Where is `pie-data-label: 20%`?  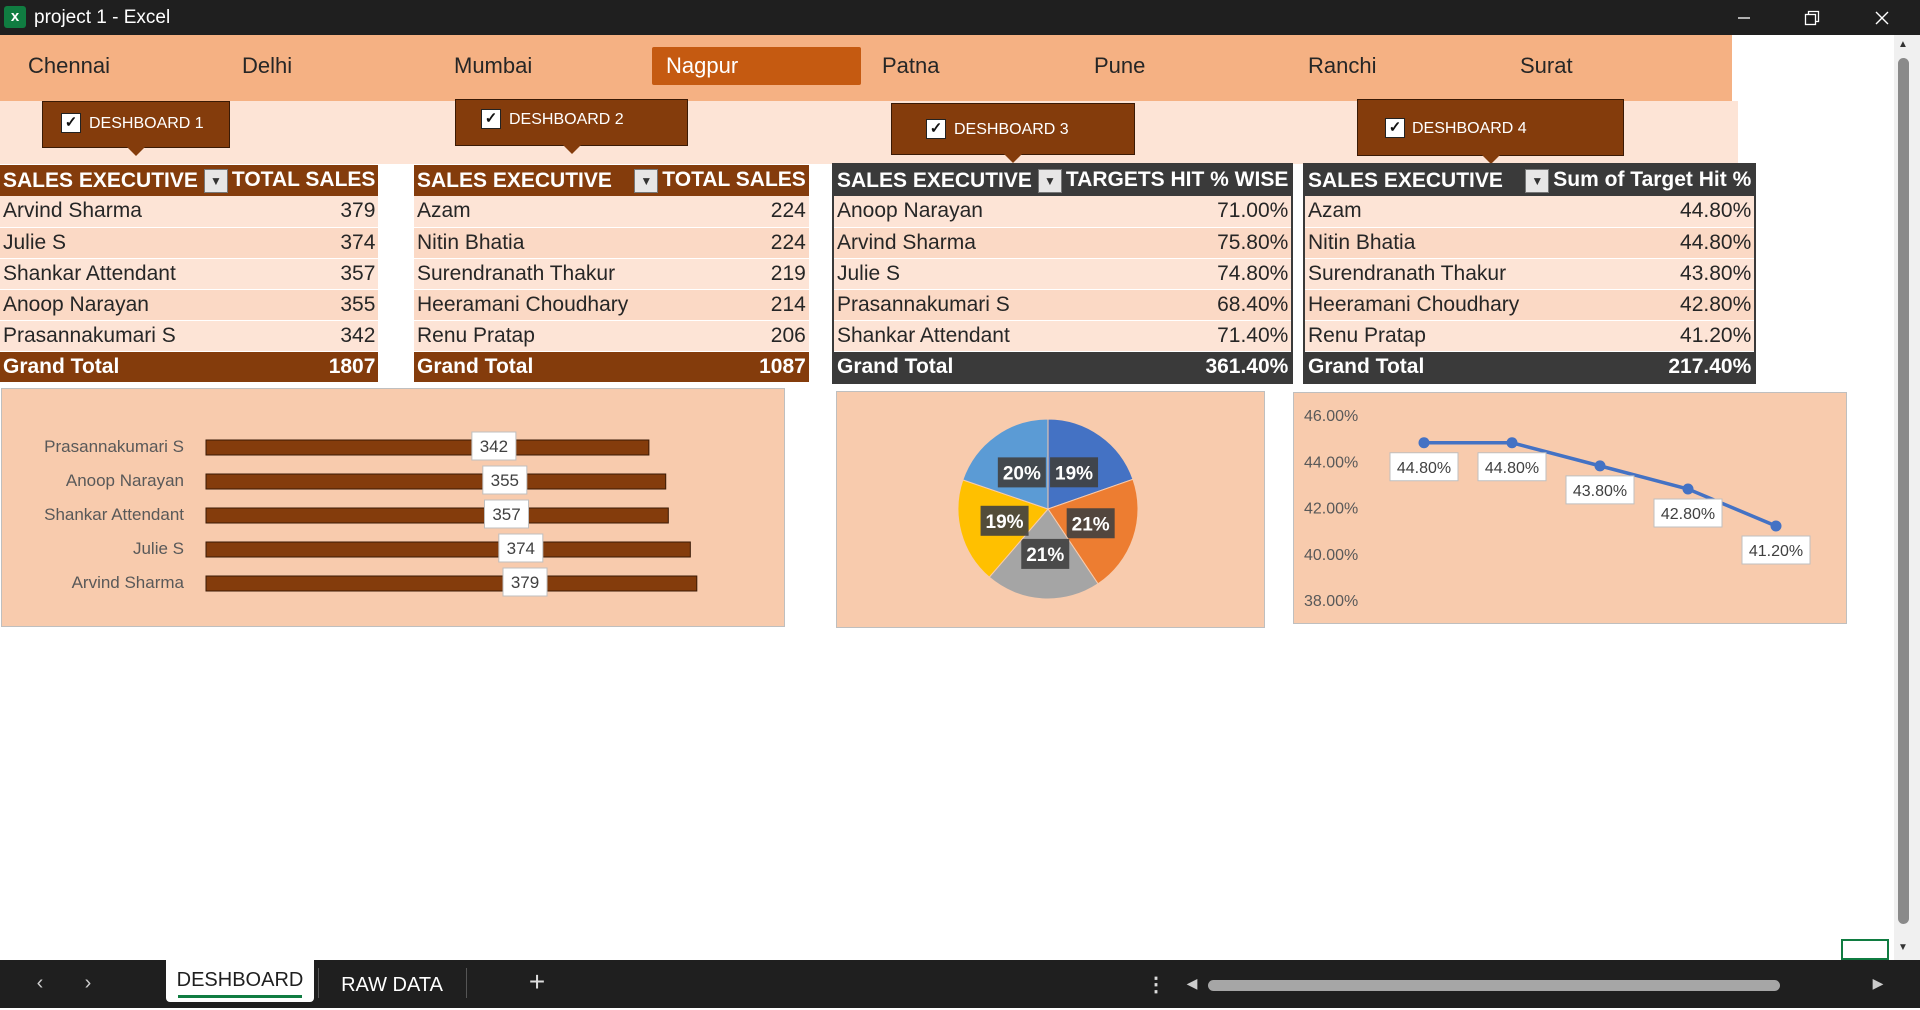
pie-data-label: 20% is located at coordinates (1022, 473).